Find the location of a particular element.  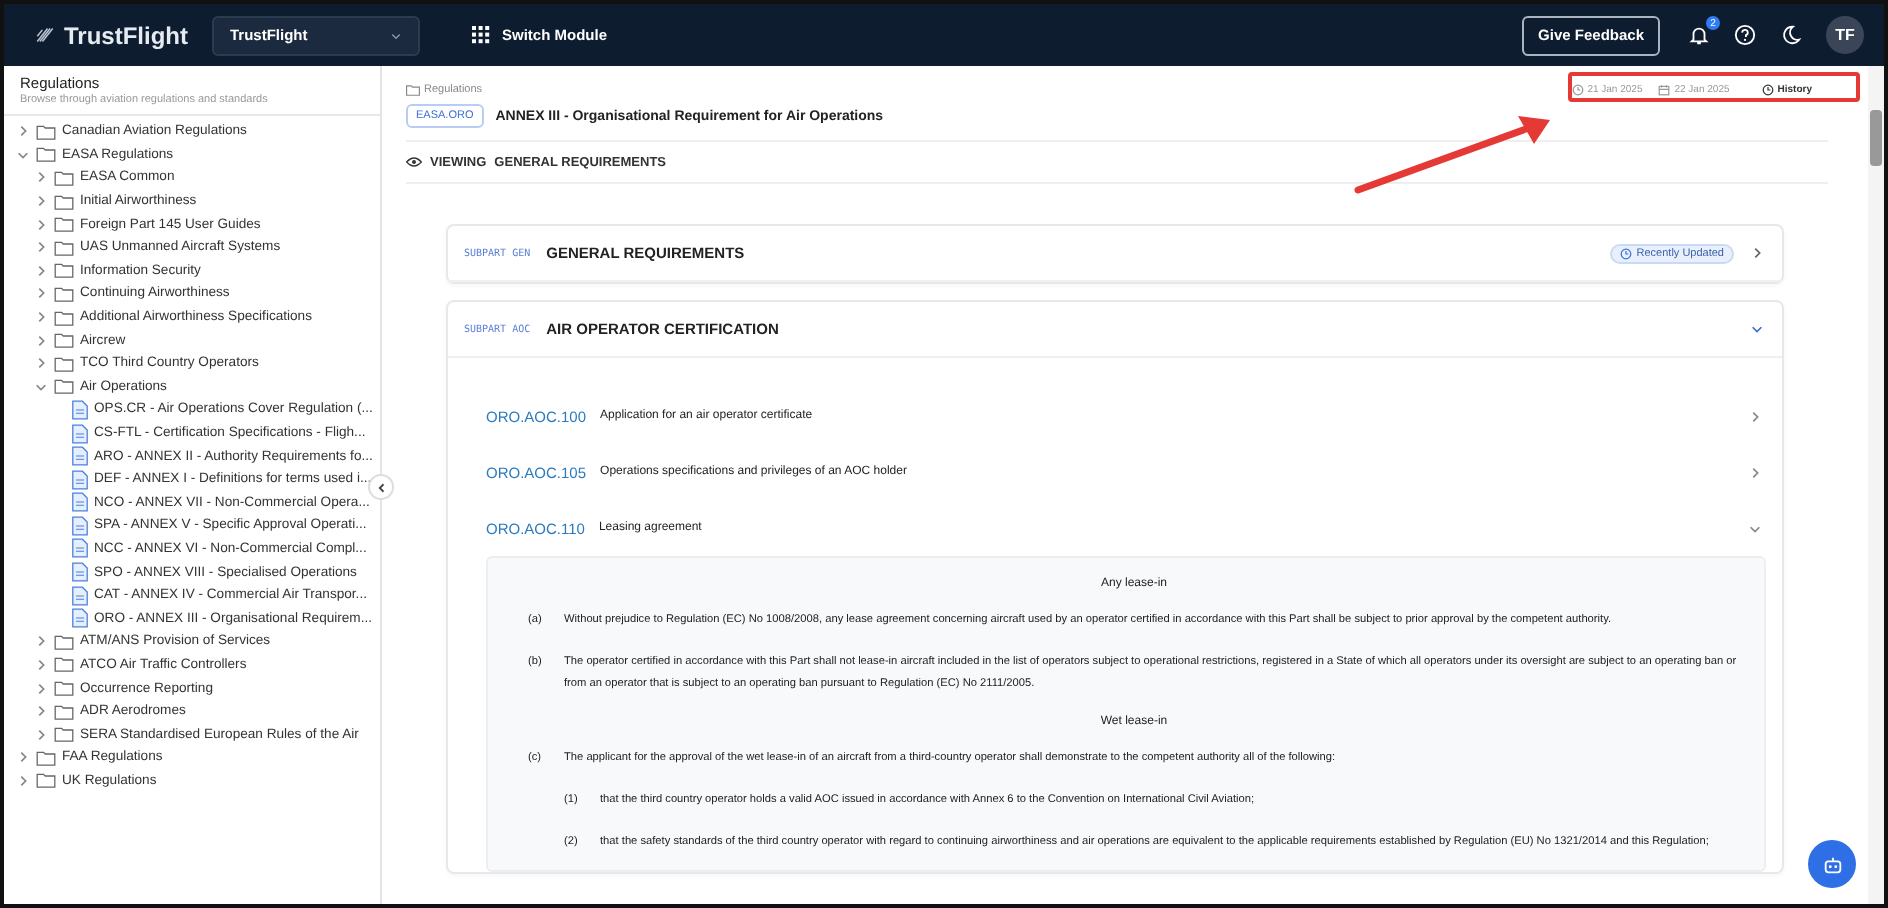

brand-name: TrustFlight is located at coordinates (126, 35).